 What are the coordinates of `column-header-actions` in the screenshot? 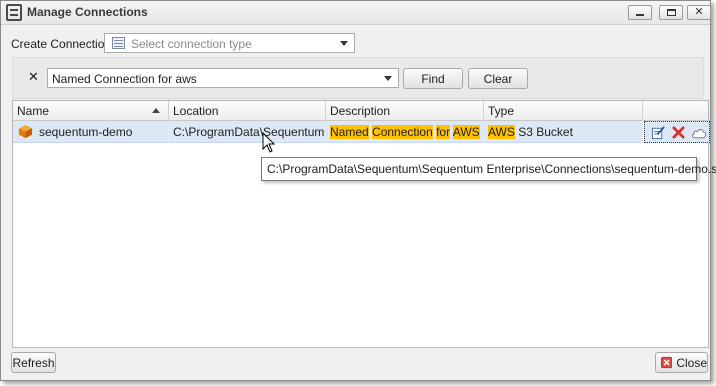 It's located at (676, 111).